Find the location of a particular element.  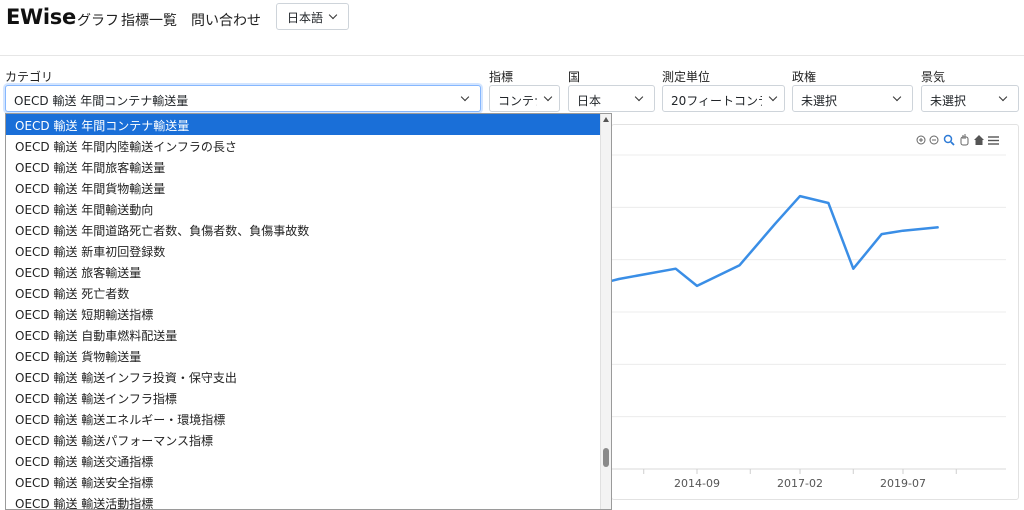

scroll-up-arrow-icon is located at coordinates (606, 119).